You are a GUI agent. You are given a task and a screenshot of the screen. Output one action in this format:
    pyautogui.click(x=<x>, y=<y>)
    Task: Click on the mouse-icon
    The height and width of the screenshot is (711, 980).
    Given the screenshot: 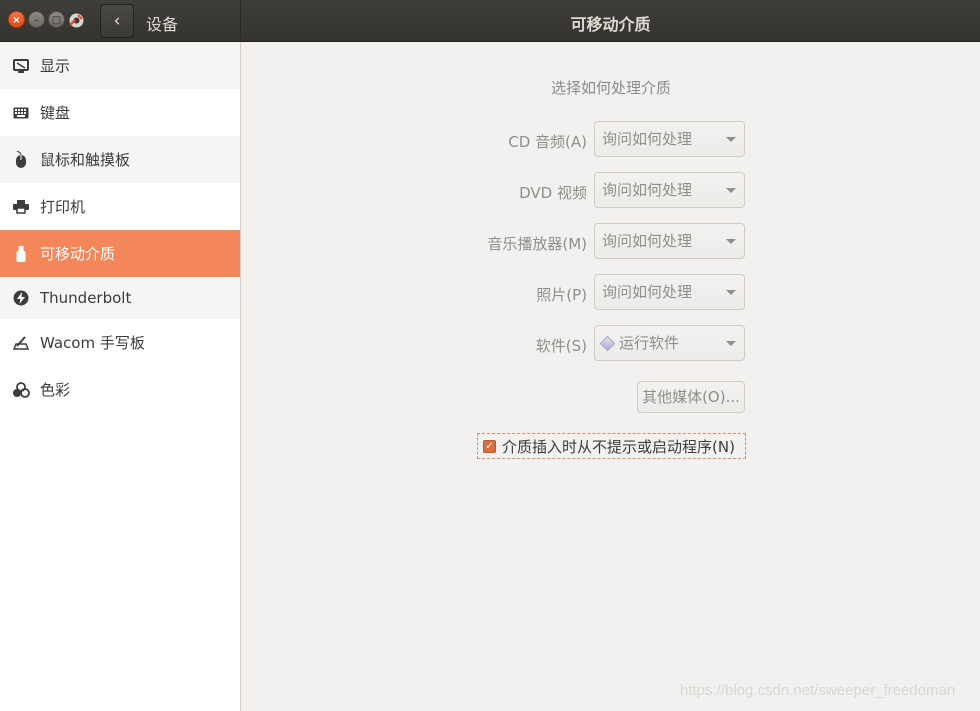 What is the action you would take?
    pyautogui.click(x=21, y=159)
    